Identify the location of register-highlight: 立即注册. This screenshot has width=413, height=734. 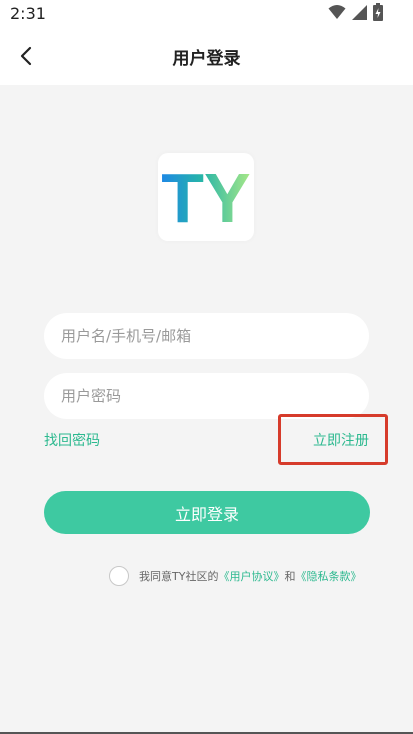
(333, 439).